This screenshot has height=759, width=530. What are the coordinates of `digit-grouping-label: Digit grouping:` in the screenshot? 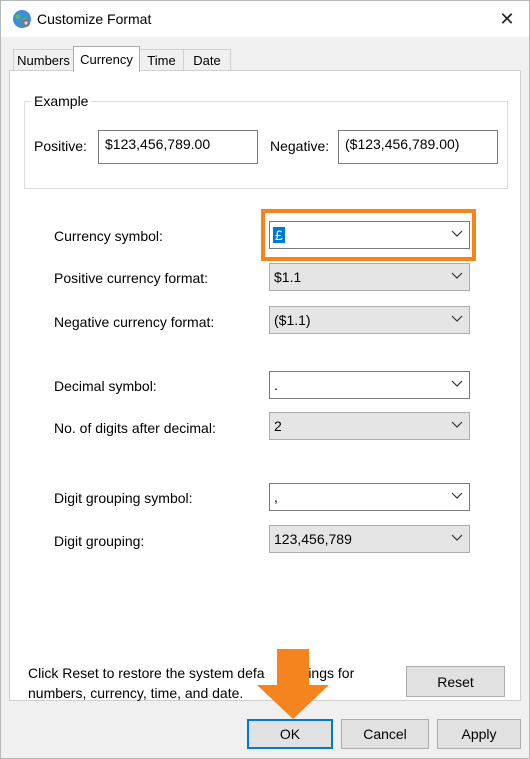 It's located at (99, 541).